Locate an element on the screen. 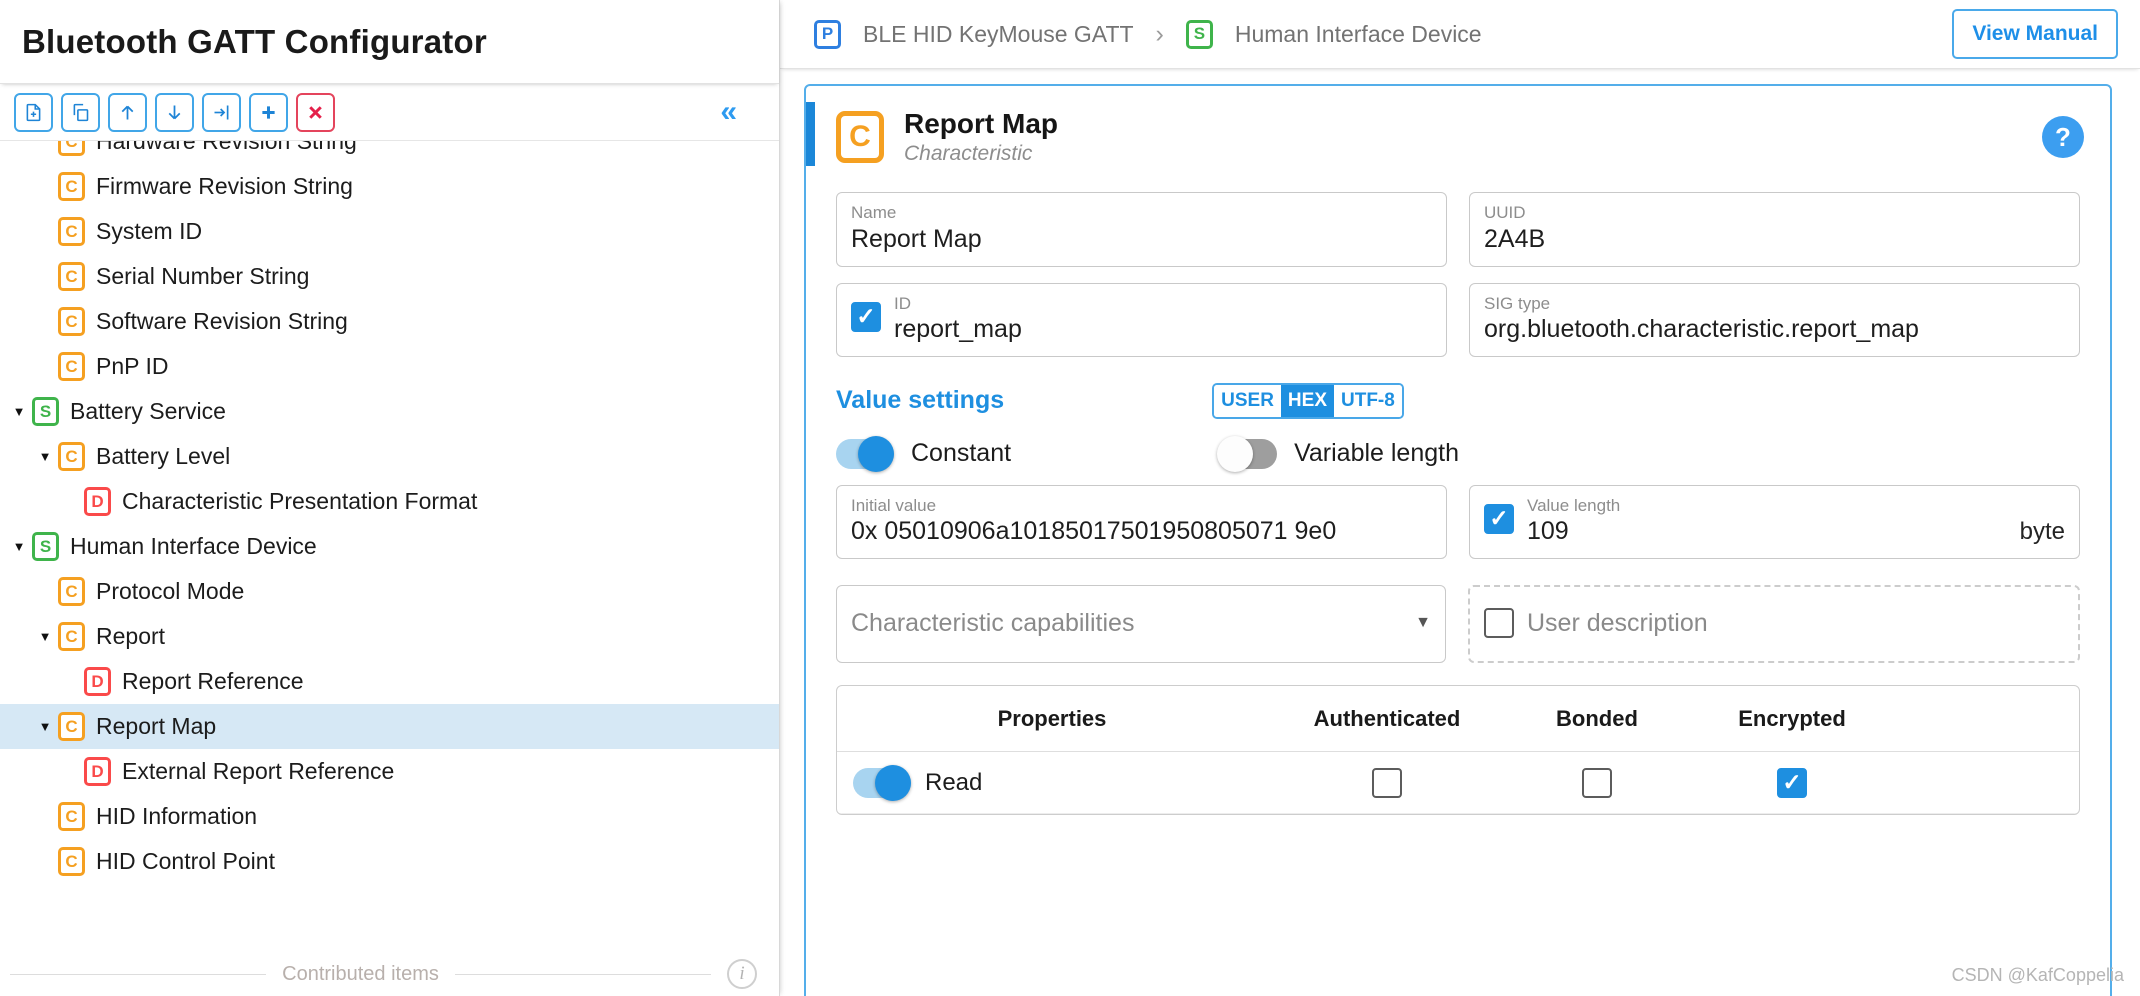 This screenshot has height=996, width=2140. arrow-down-icon is located at coordinates (174, 112).